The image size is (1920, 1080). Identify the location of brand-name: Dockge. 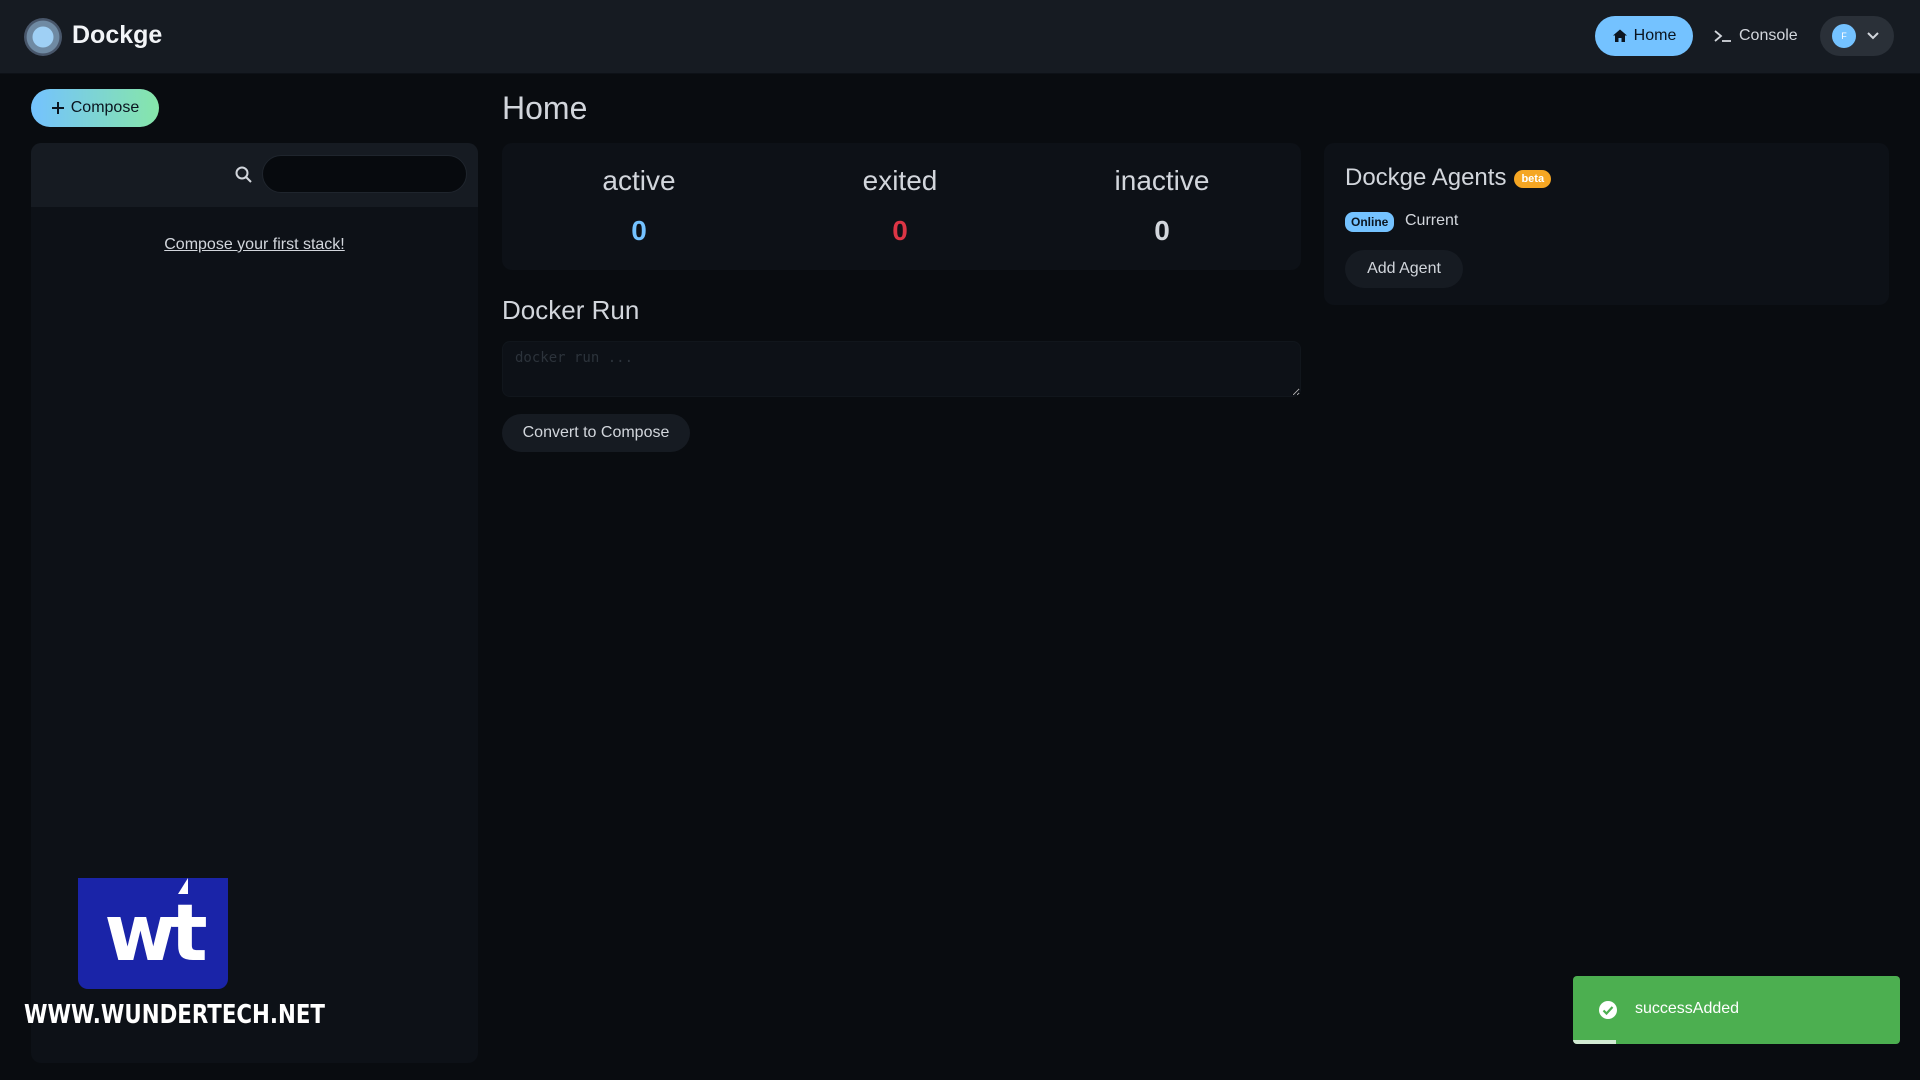
(117, 35).